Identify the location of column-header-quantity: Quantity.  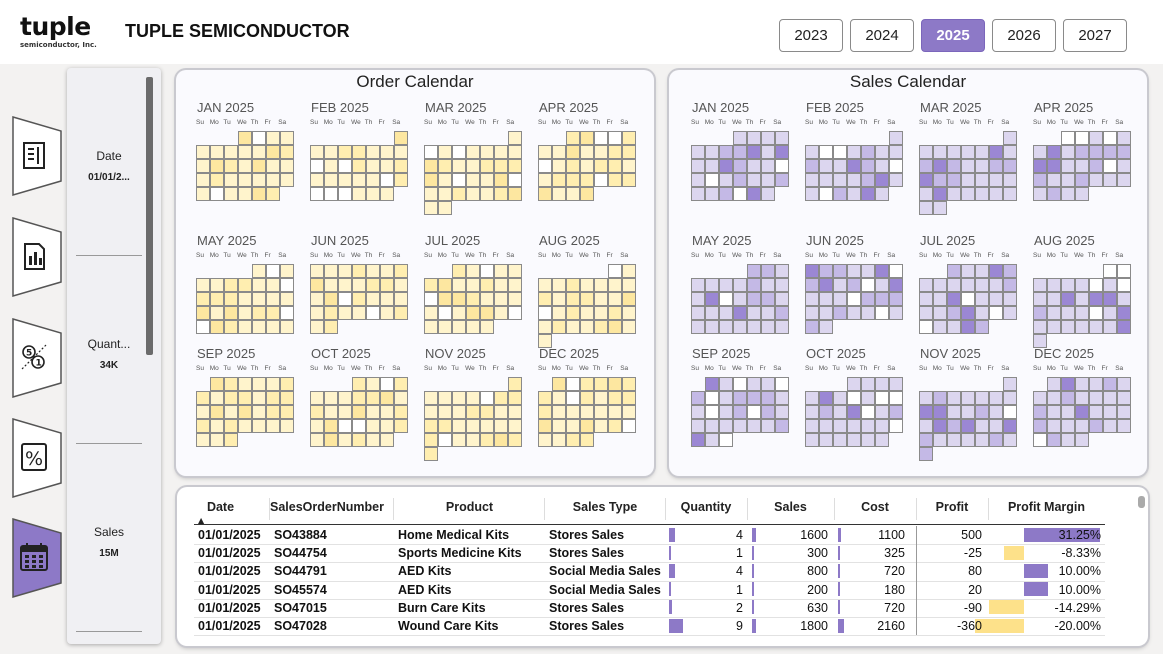
(706, 510).